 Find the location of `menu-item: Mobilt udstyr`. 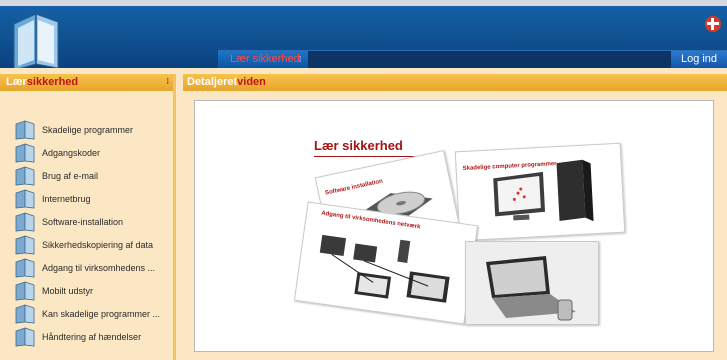

menu-item: Mobilt udstyr is located at coordinates (88, 290).